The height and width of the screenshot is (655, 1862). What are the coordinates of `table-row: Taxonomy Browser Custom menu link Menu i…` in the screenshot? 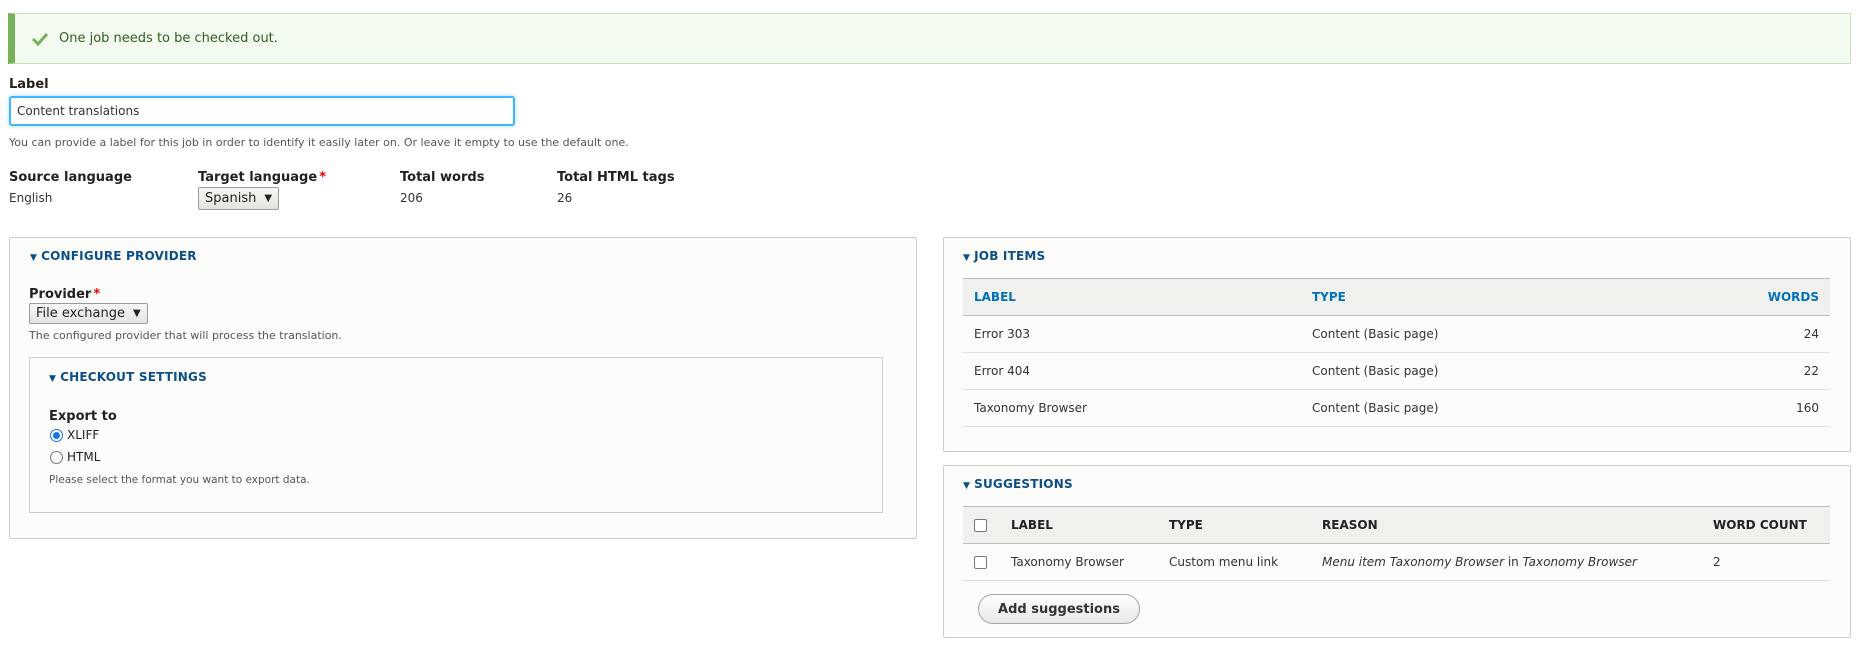 It's located at (1396, 562).